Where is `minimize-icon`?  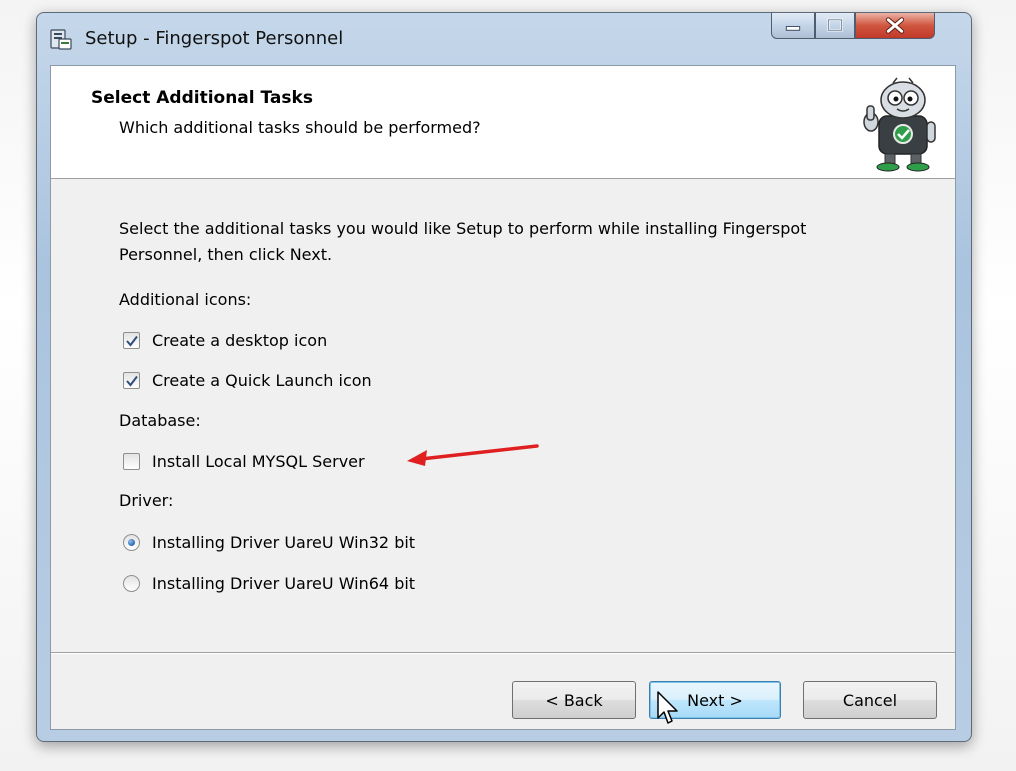
minimize-icon is located at coordinates (793, 28).